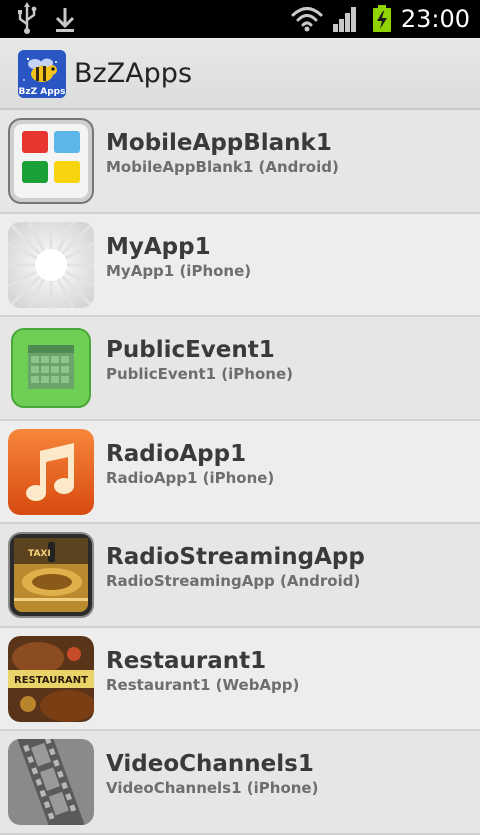  I want to click on app-name: MyApp1, so click(158, 246).